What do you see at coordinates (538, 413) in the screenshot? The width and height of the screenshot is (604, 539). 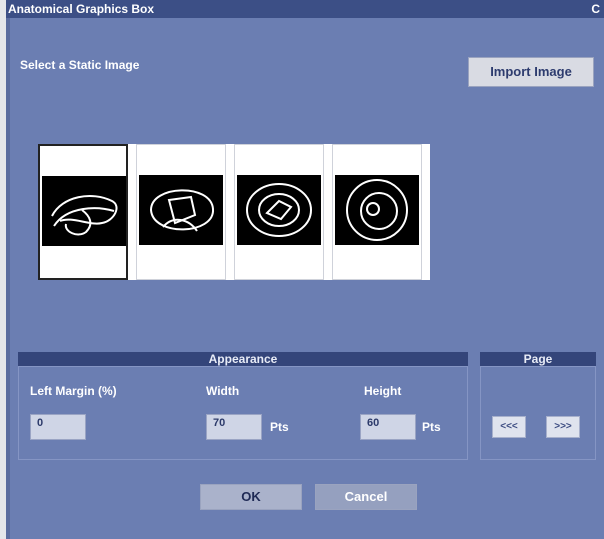 I see `page-section` at bounding box center [538, 413].